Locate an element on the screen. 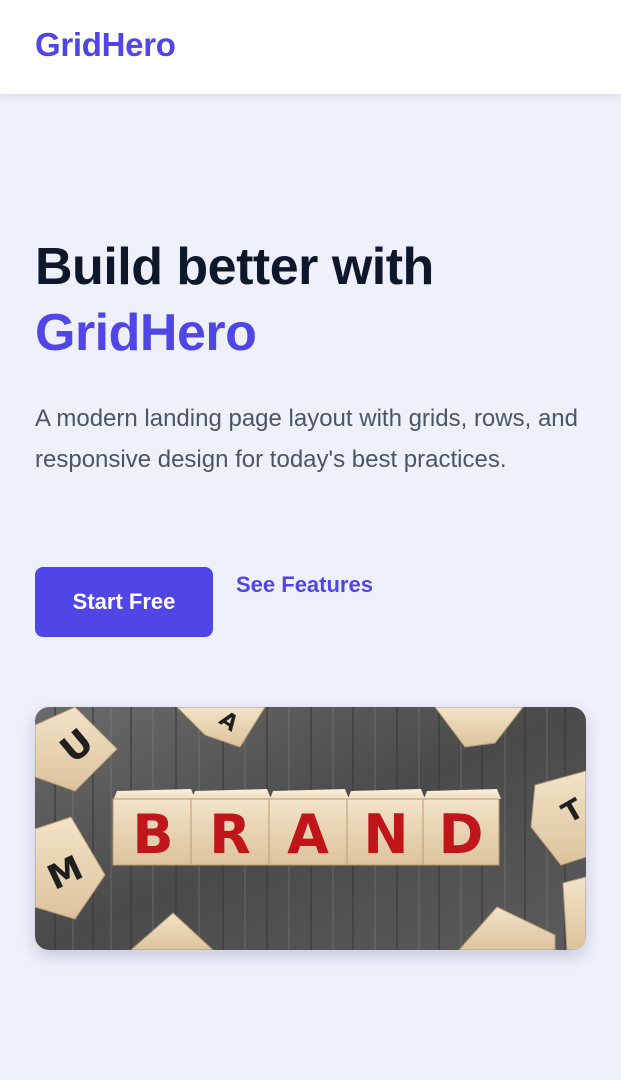 The image size is (621, 1080). block-letter: R is located at coordinates (230, 834).